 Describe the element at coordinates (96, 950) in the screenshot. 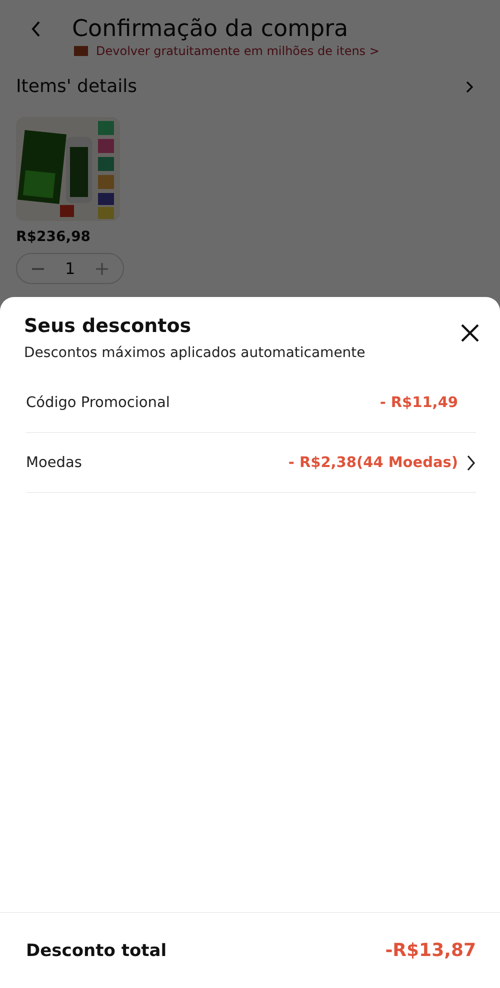

I see `total-label: Desconto total` at that location.